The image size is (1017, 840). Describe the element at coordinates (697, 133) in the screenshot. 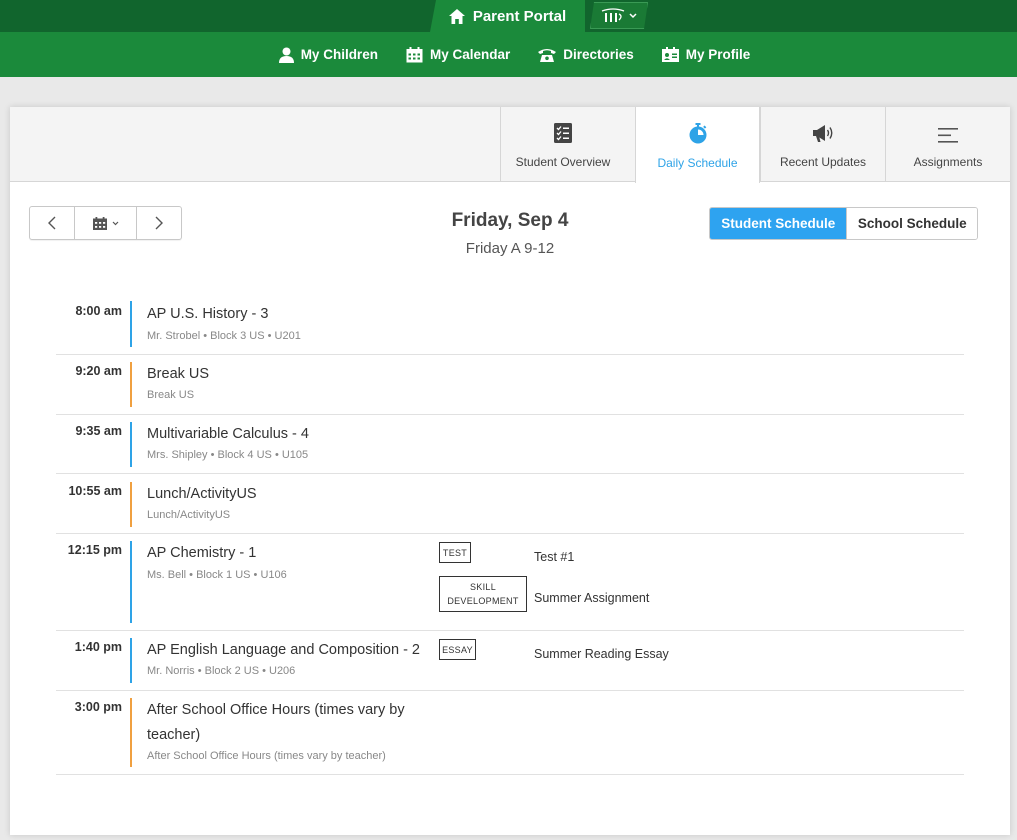

I see `stopwatch-icon` at that location.